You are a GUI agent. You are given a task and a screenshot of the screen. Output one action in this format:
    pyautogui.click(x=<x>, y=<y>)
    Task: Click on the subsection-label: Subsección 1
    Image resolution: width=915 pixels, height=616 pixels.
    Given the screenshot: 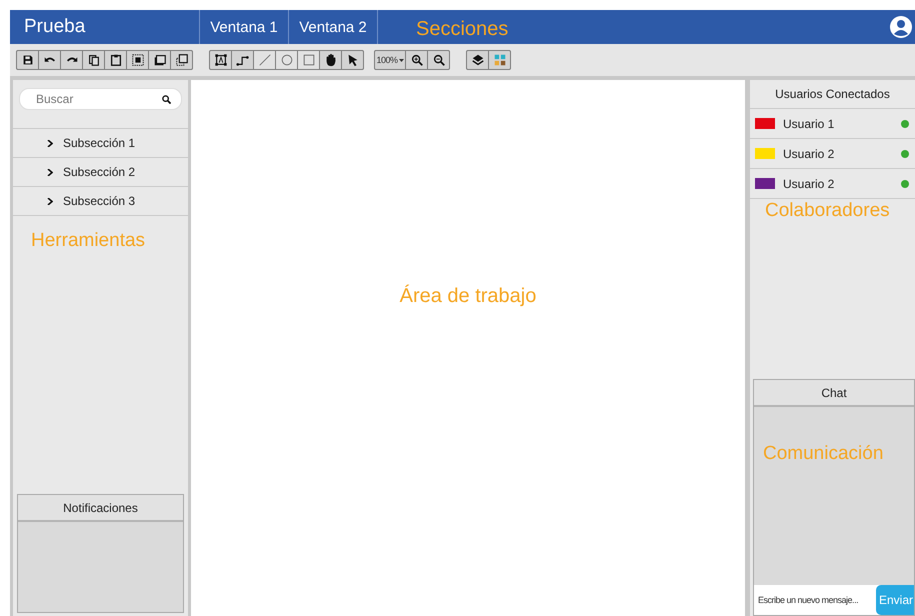 What is the action you would take?
    pyautogui.click(x=99, y=143)
    